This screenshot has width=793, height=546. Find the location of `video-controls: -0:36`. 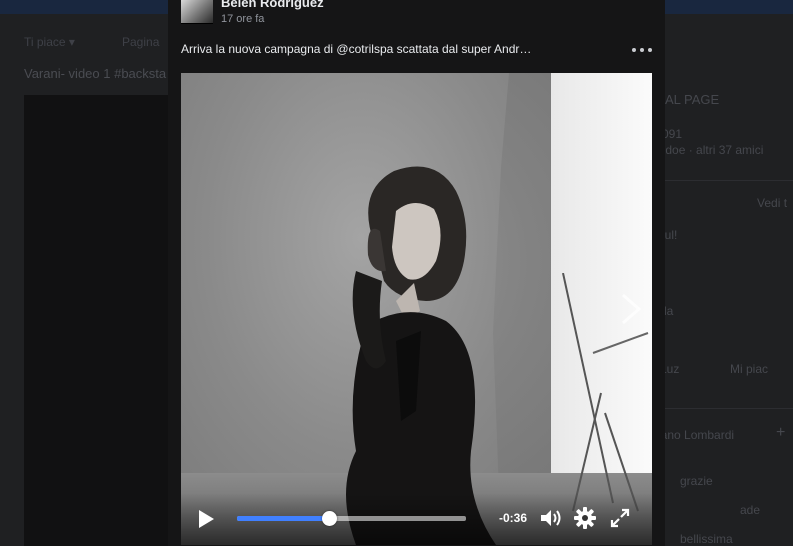

video-controls: -0:36 is located at coordinates (416, 519).